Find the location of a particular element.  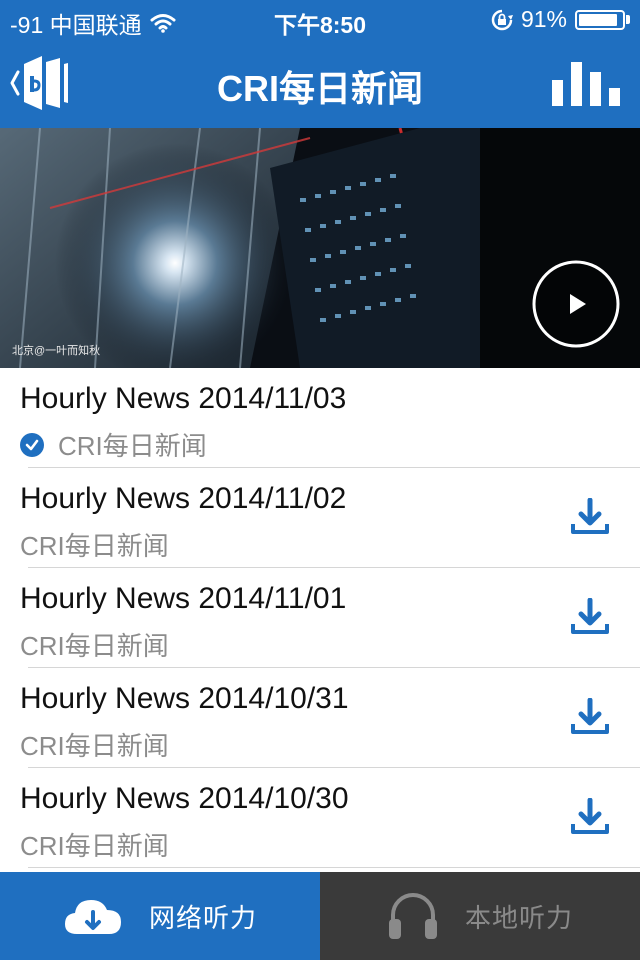

battery-fill is located at coordinates (598, 19).